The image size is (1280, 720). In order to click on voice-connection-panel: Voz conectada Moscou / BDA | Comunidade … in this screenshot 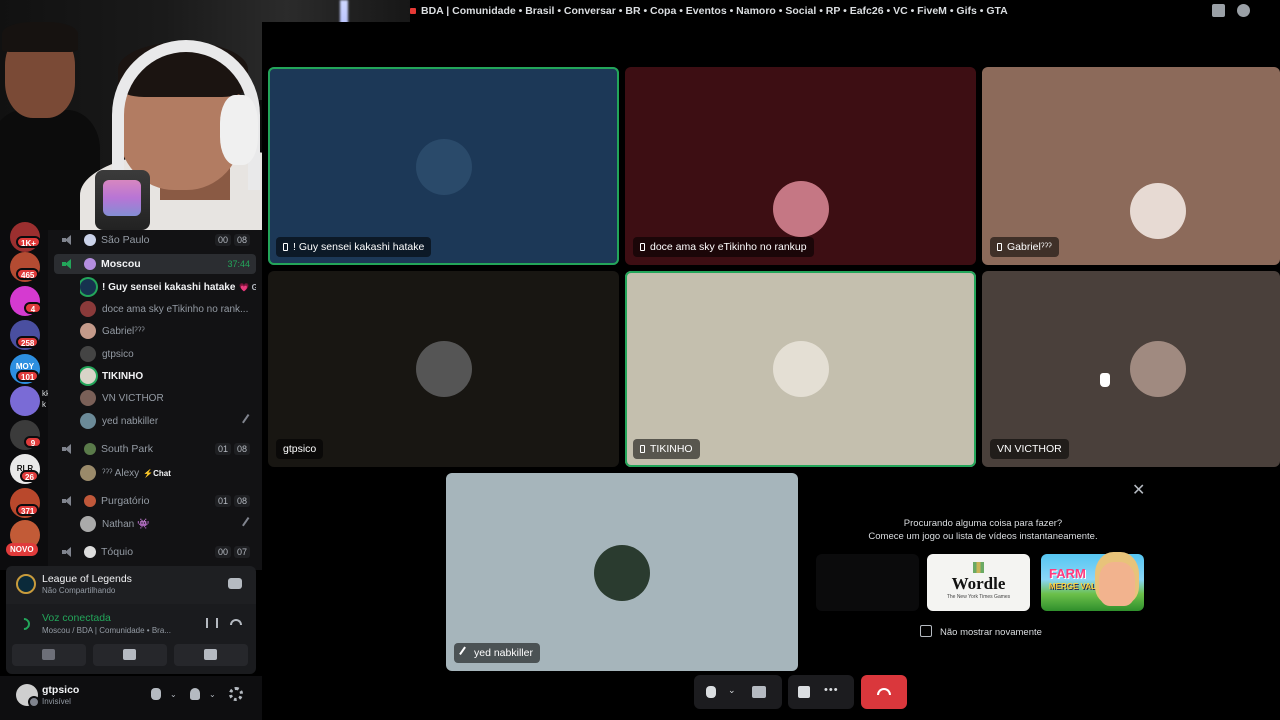, I will do `click(131, 639)`.